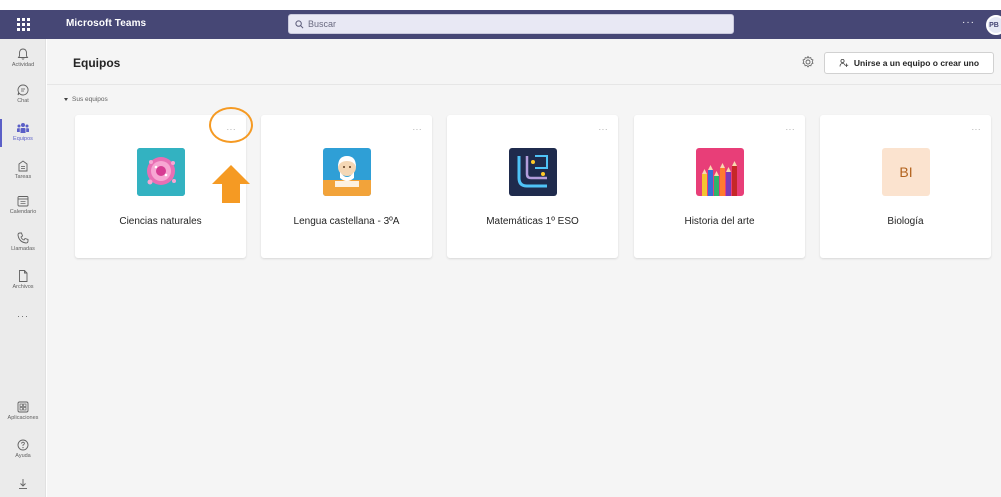  I want to click on app-title: Microsoft Teams, so click(106, 23).